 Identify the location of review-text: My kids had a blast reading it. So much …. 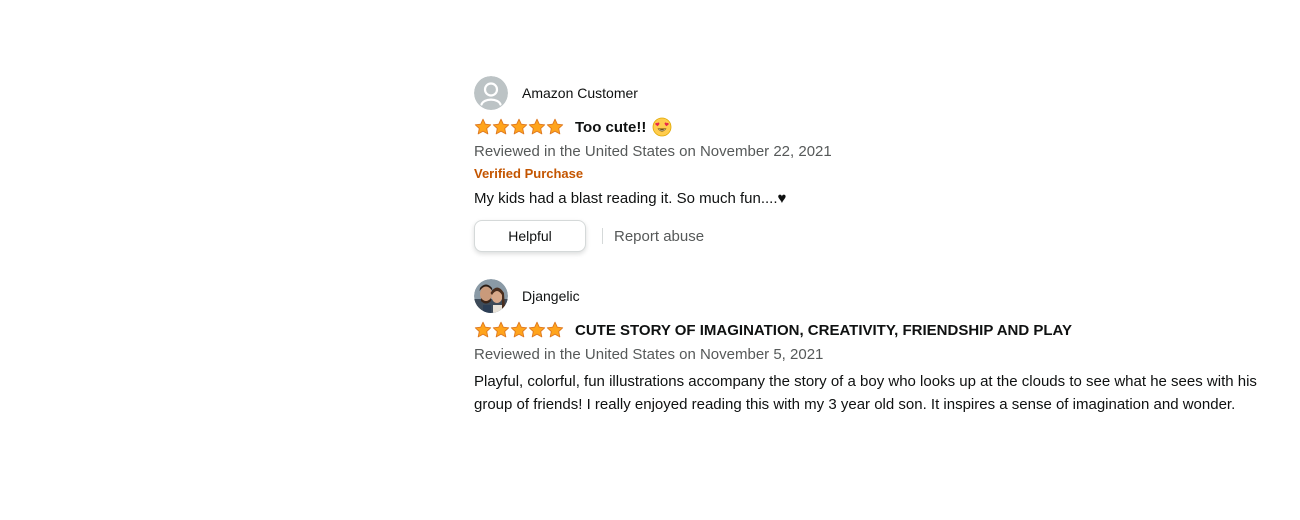
(630, 198).